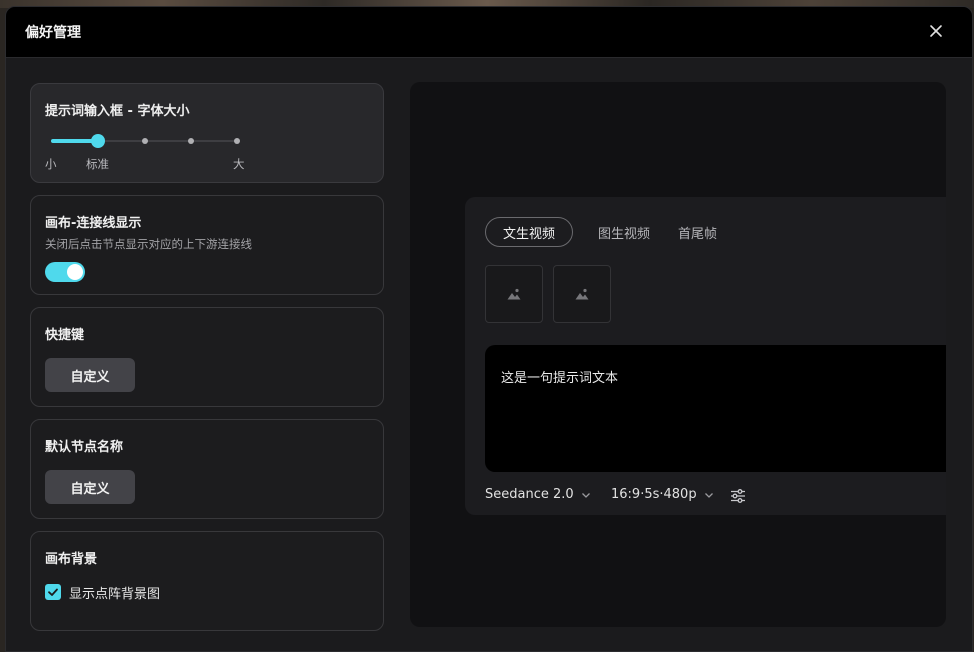  I want to click on connector-title: 画布-连接线显示, so click(93, 223).